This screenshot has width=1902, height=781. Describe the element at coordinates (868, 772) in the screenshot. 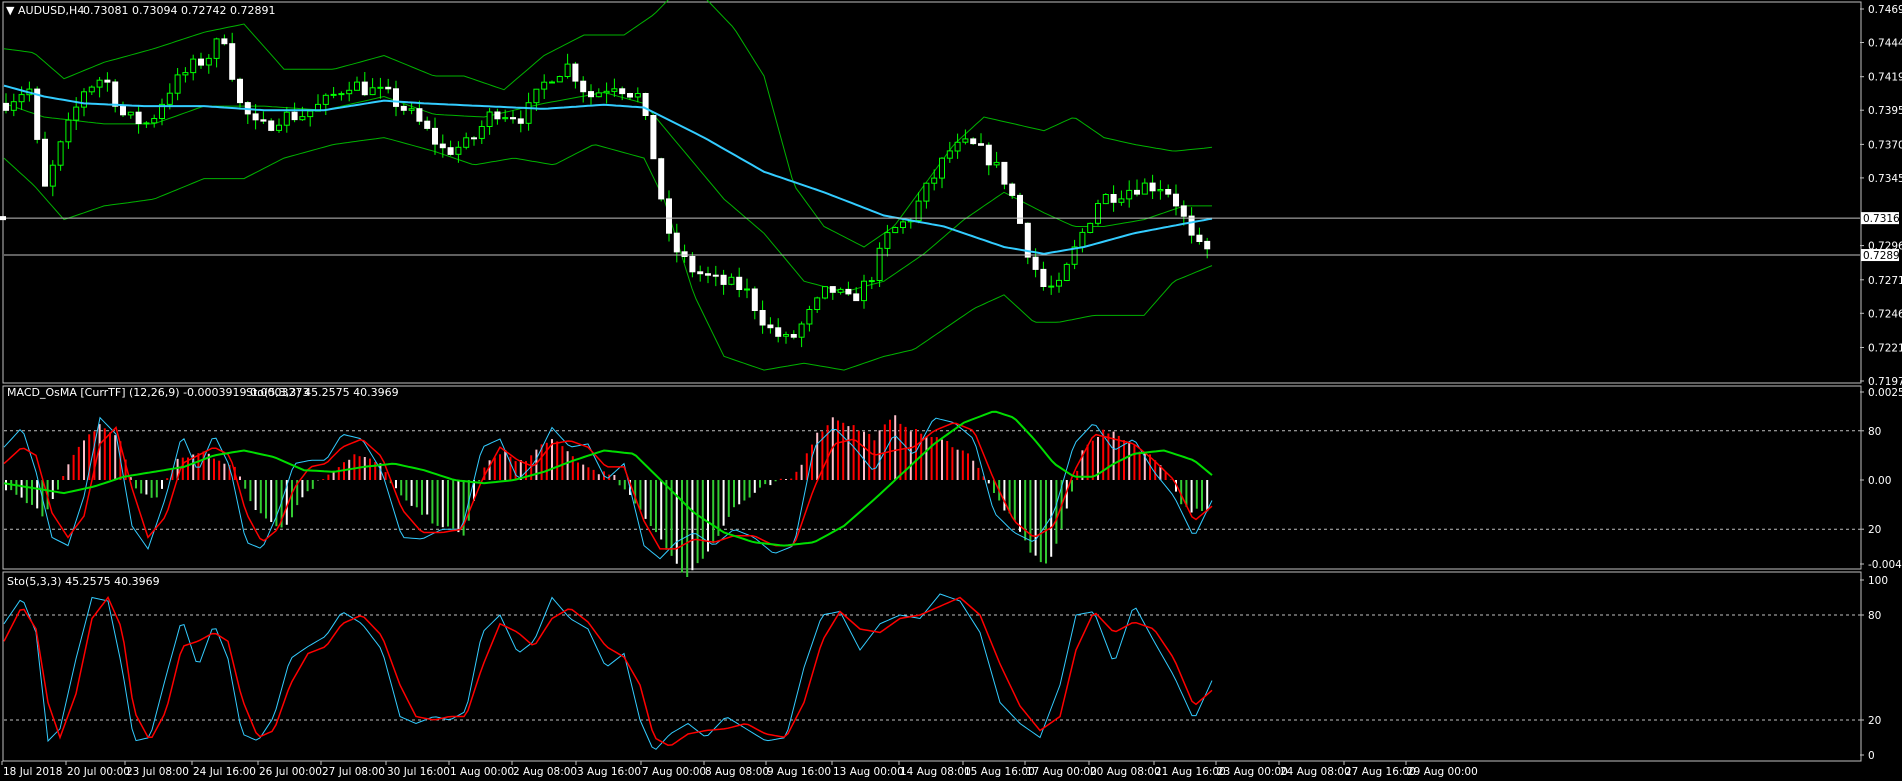

I see `time-tick-label: 13 Aug 00:00` at that location.